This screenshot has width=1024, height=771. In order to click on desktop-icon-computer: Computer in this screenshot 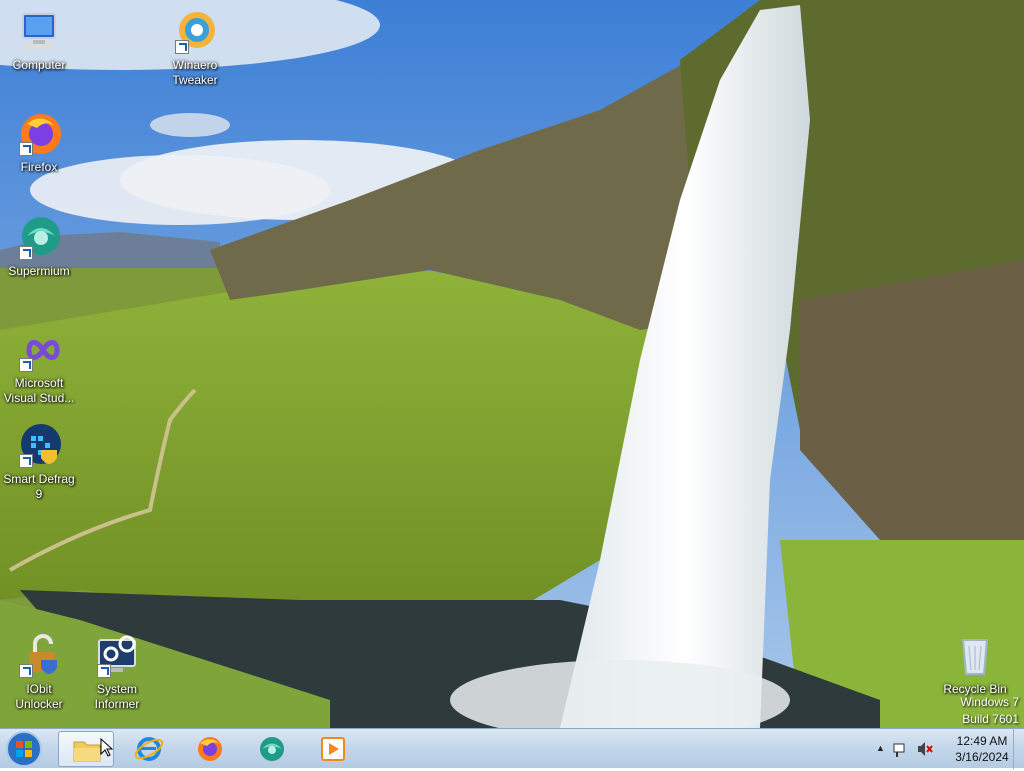, I will do `click(39, 40)`.